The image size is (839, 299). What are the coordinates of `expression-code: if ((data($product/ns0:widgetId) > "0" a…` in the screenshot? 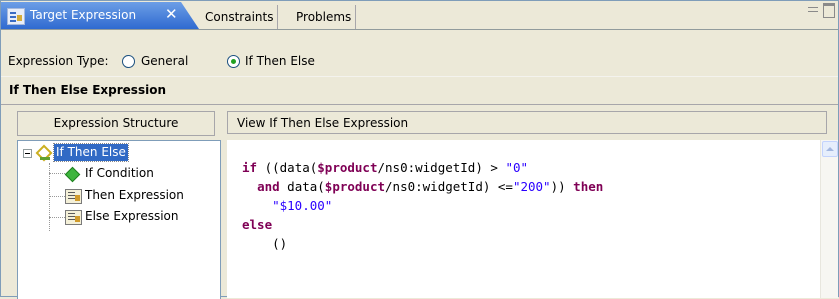 It's located at (422, 205).